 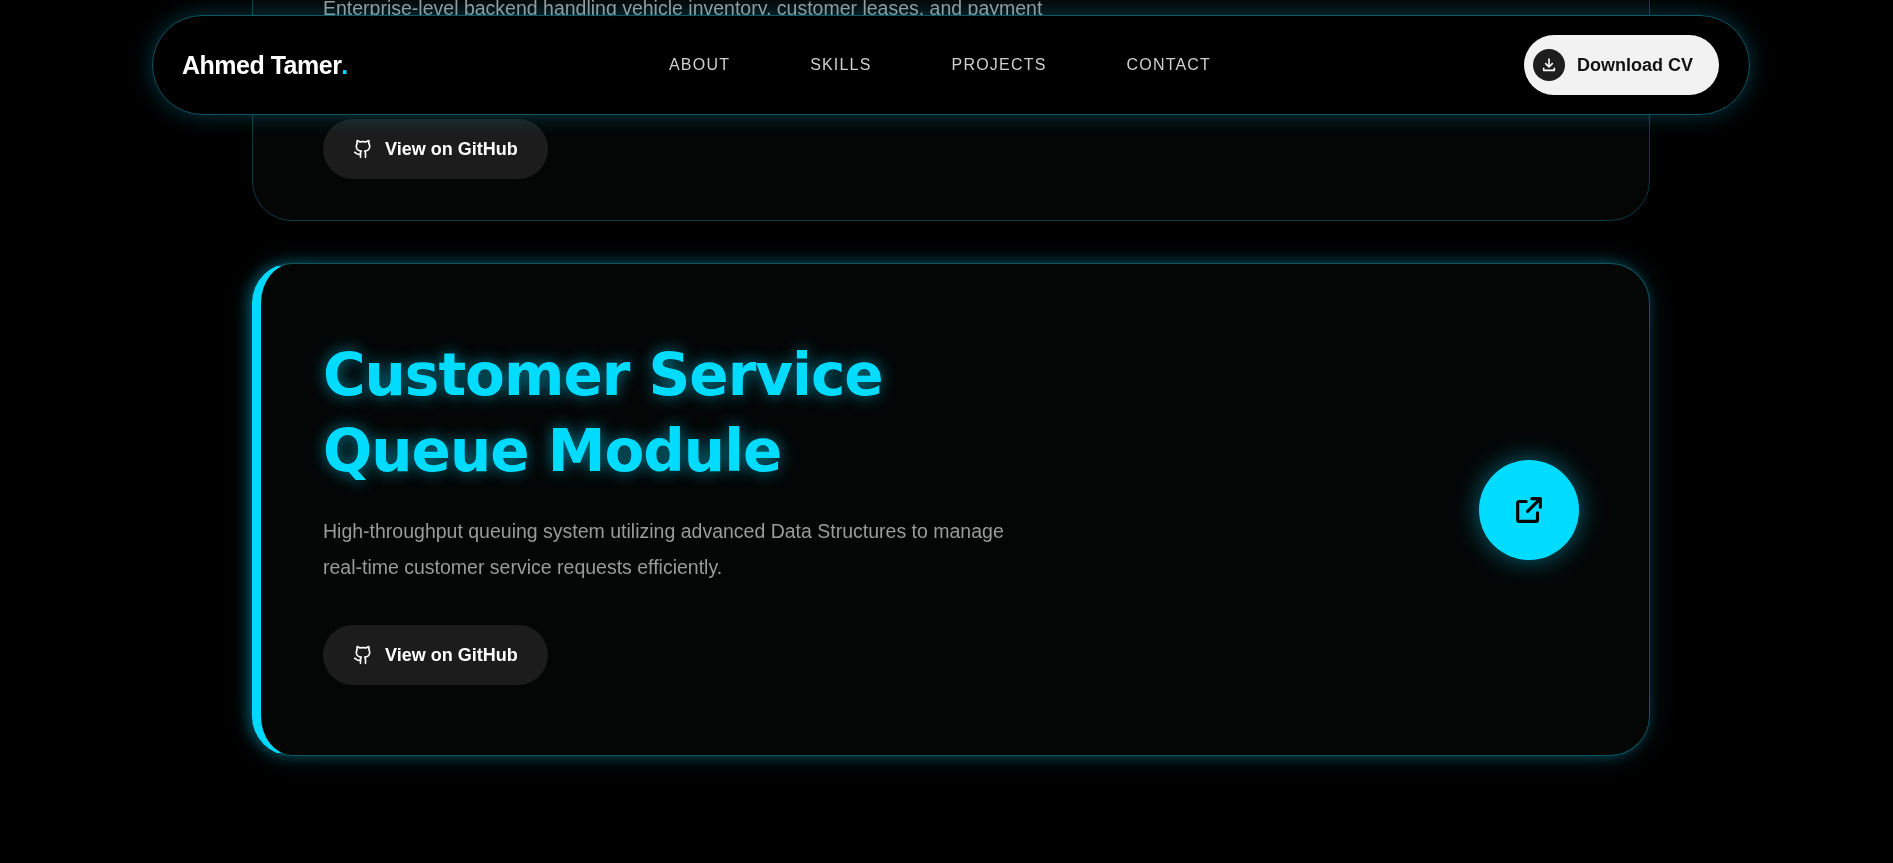 What do you see at coordinates (700, 65) in the screenshot?
I see `nav-link: ABOUT` at bounding box center [700, 65].